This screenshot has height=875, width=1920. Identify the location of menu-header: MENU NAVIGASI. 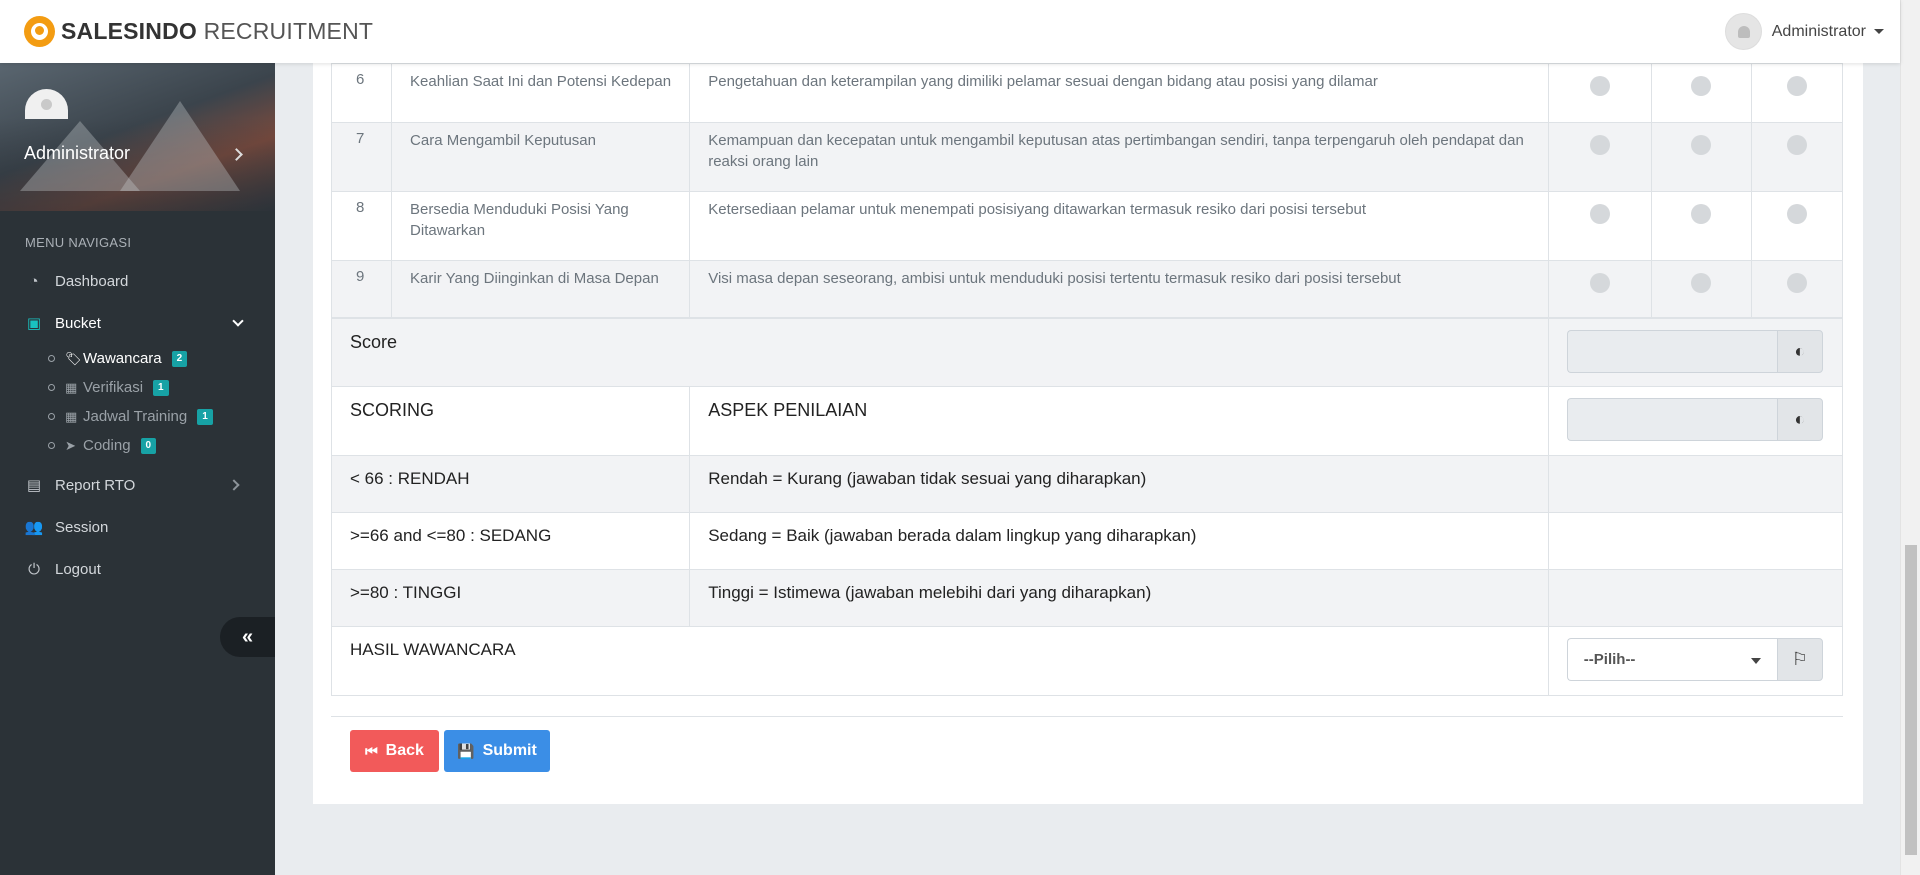
(78, 242).